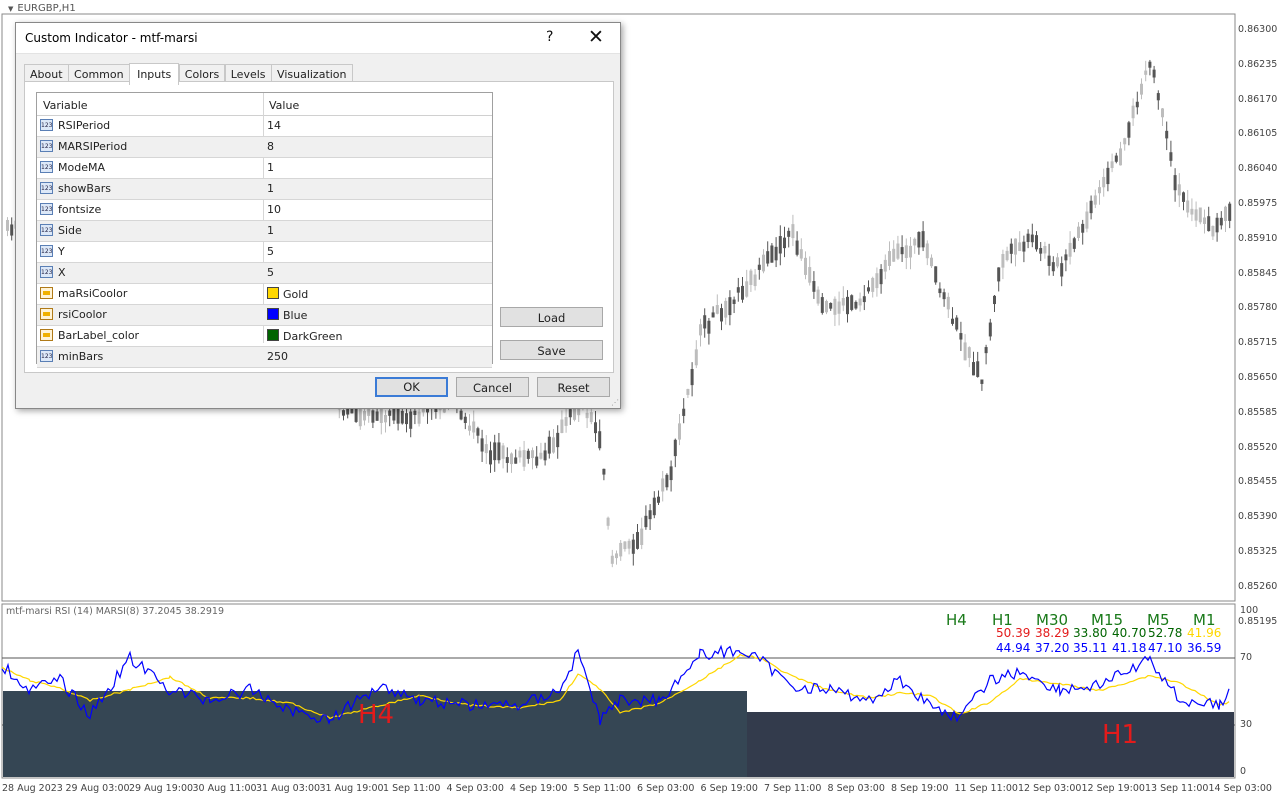  What do you see at coordinates (296, 294) in the screenshot?
I see `variable-value-text: Gold` at bounding box center [296, 294].